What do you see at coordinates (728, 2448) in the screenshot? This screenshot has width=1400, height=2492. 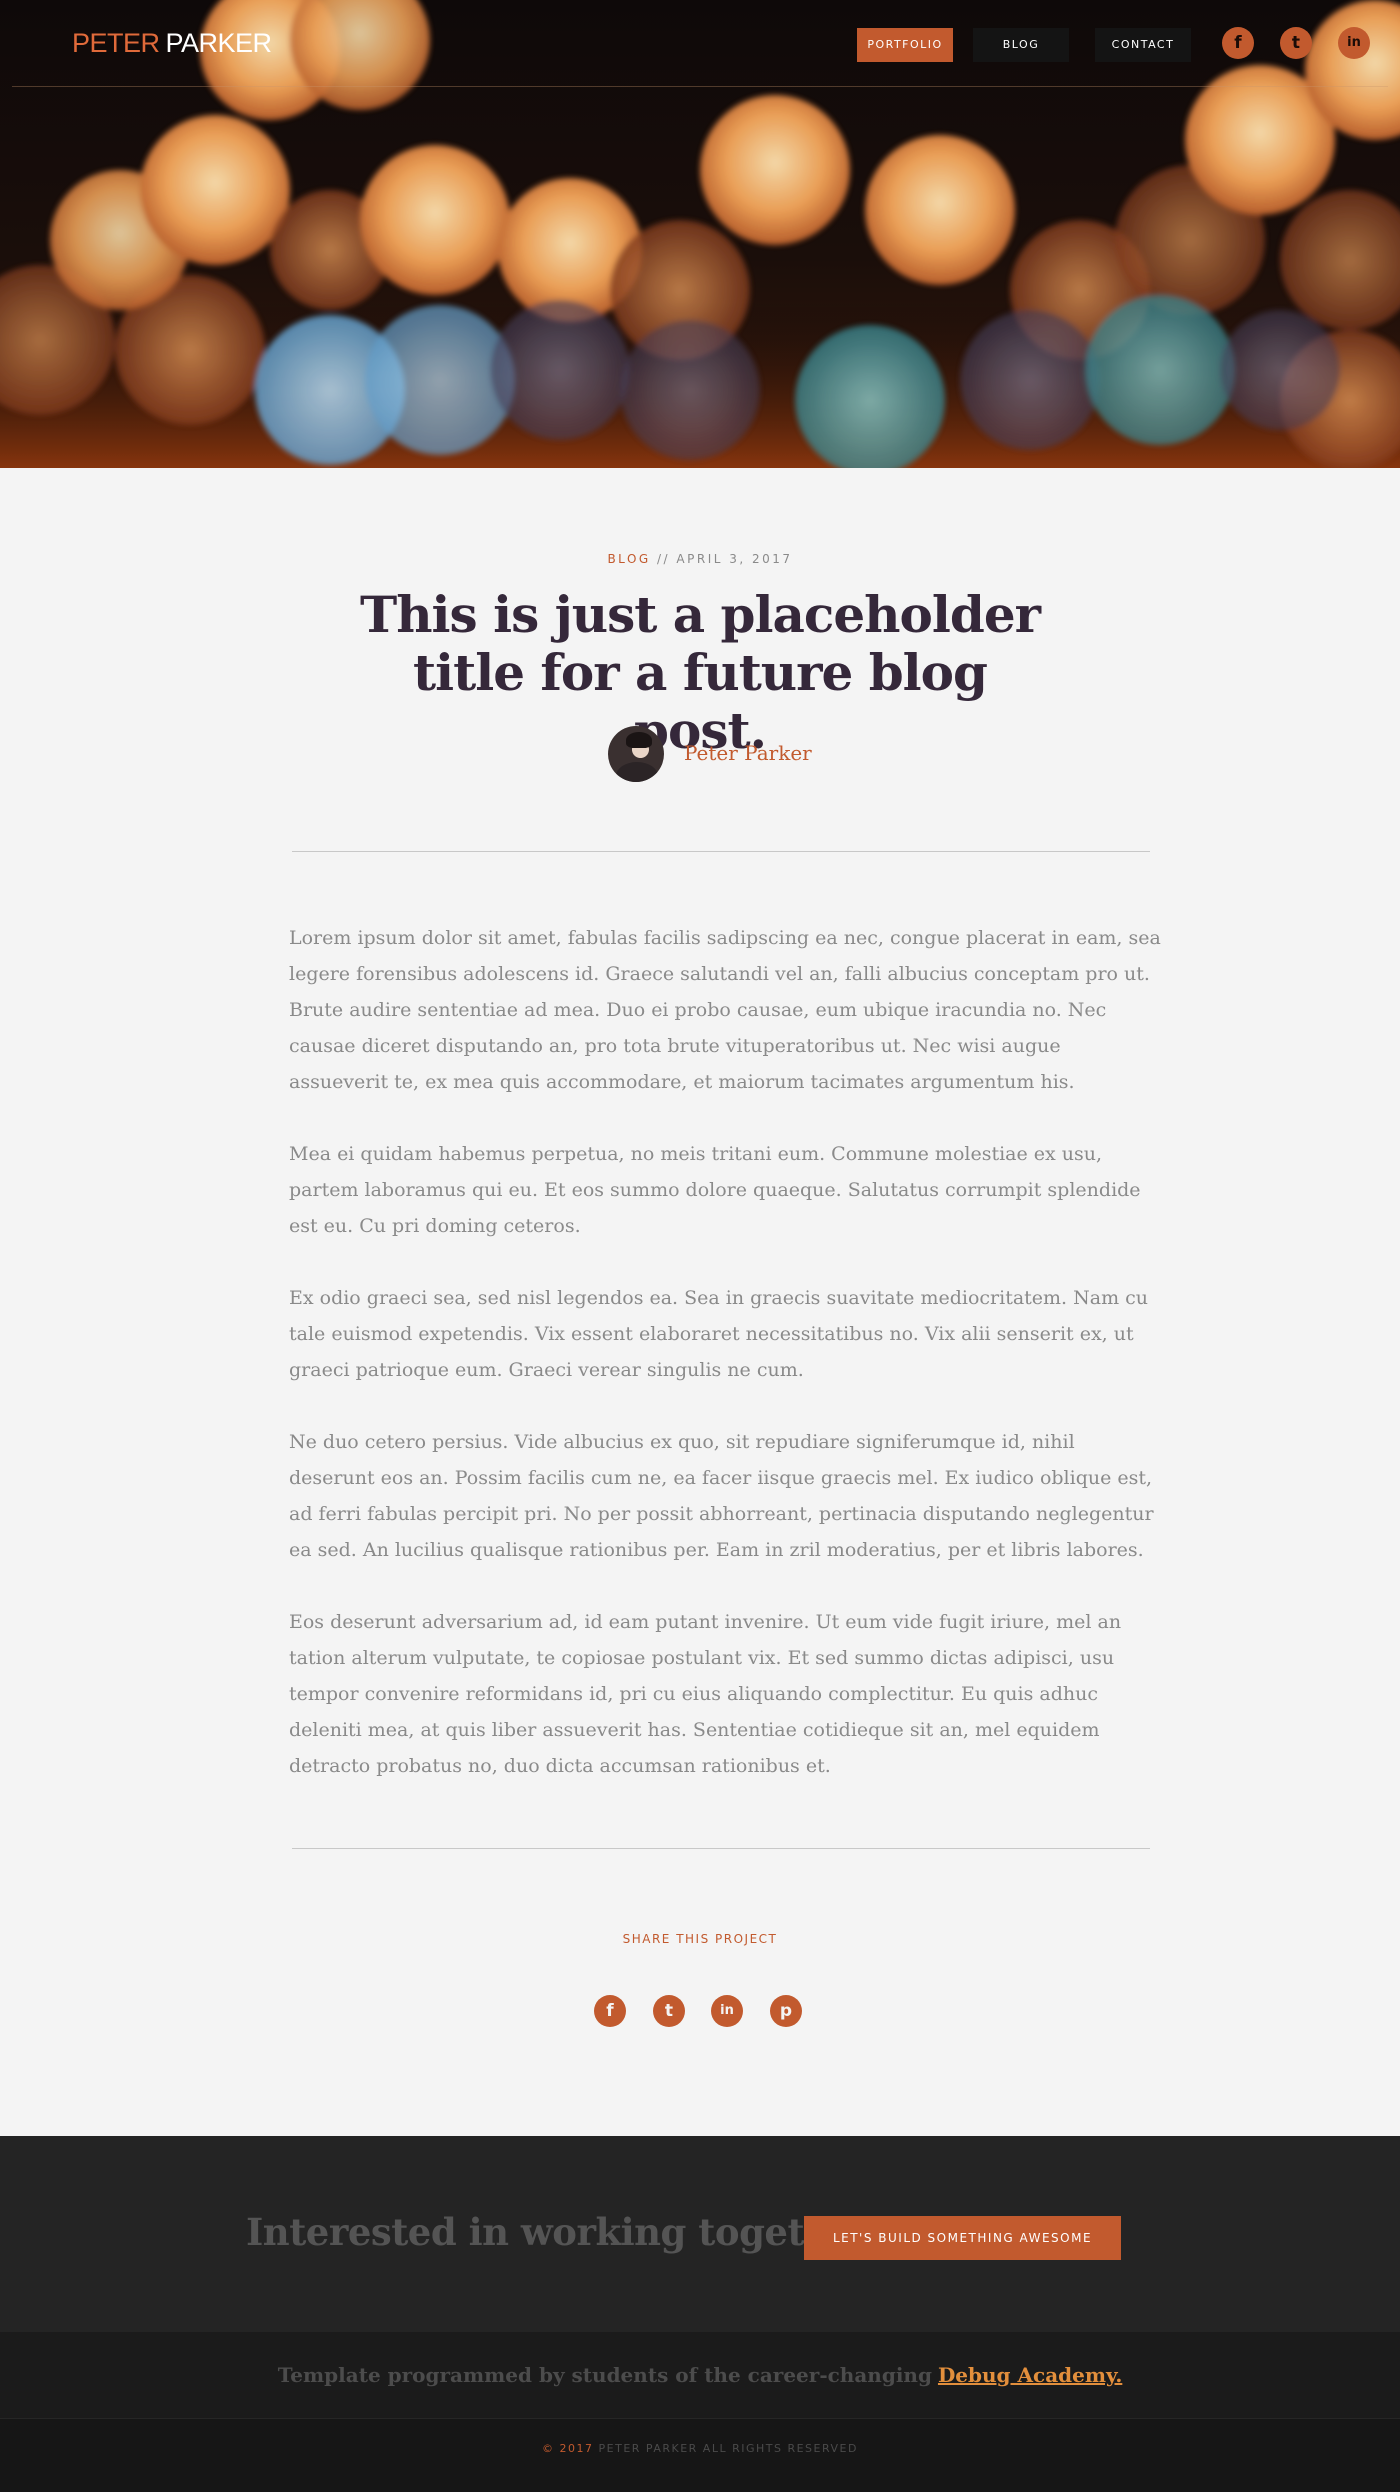 I see `copyright-text: PETER PARKER ALL RIGHTS RESERVED` at bounding box center [728, 2448].